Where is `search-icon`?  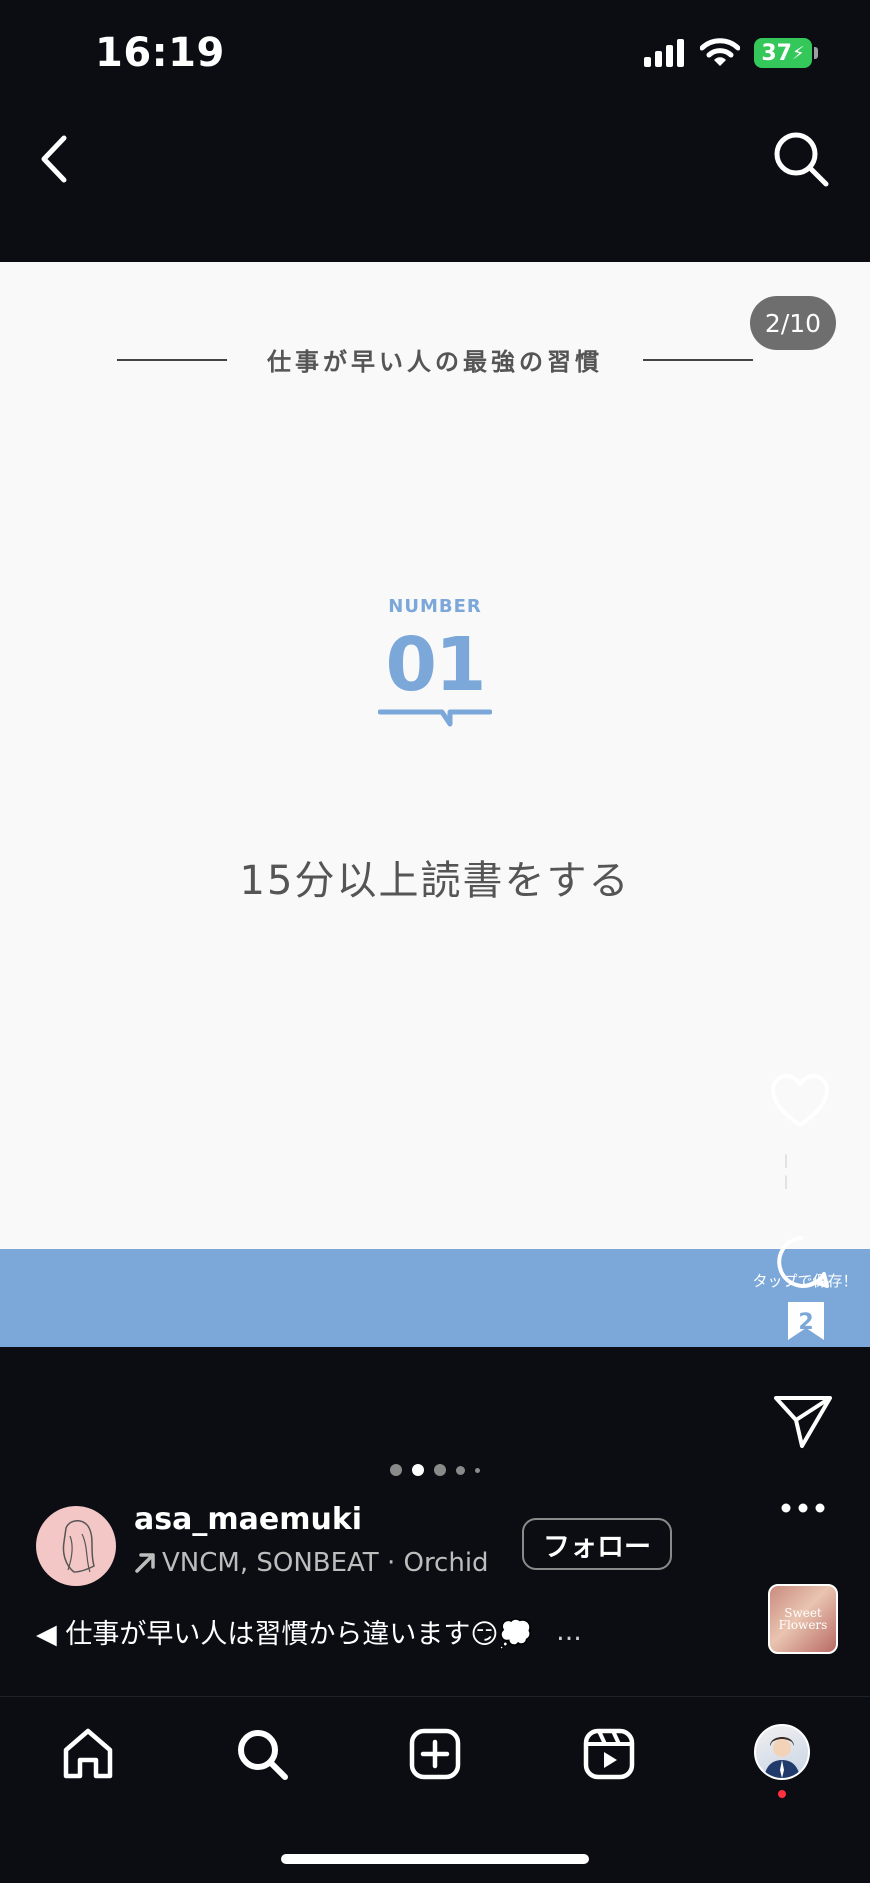 search-icon is located at coordinates (801, 159).